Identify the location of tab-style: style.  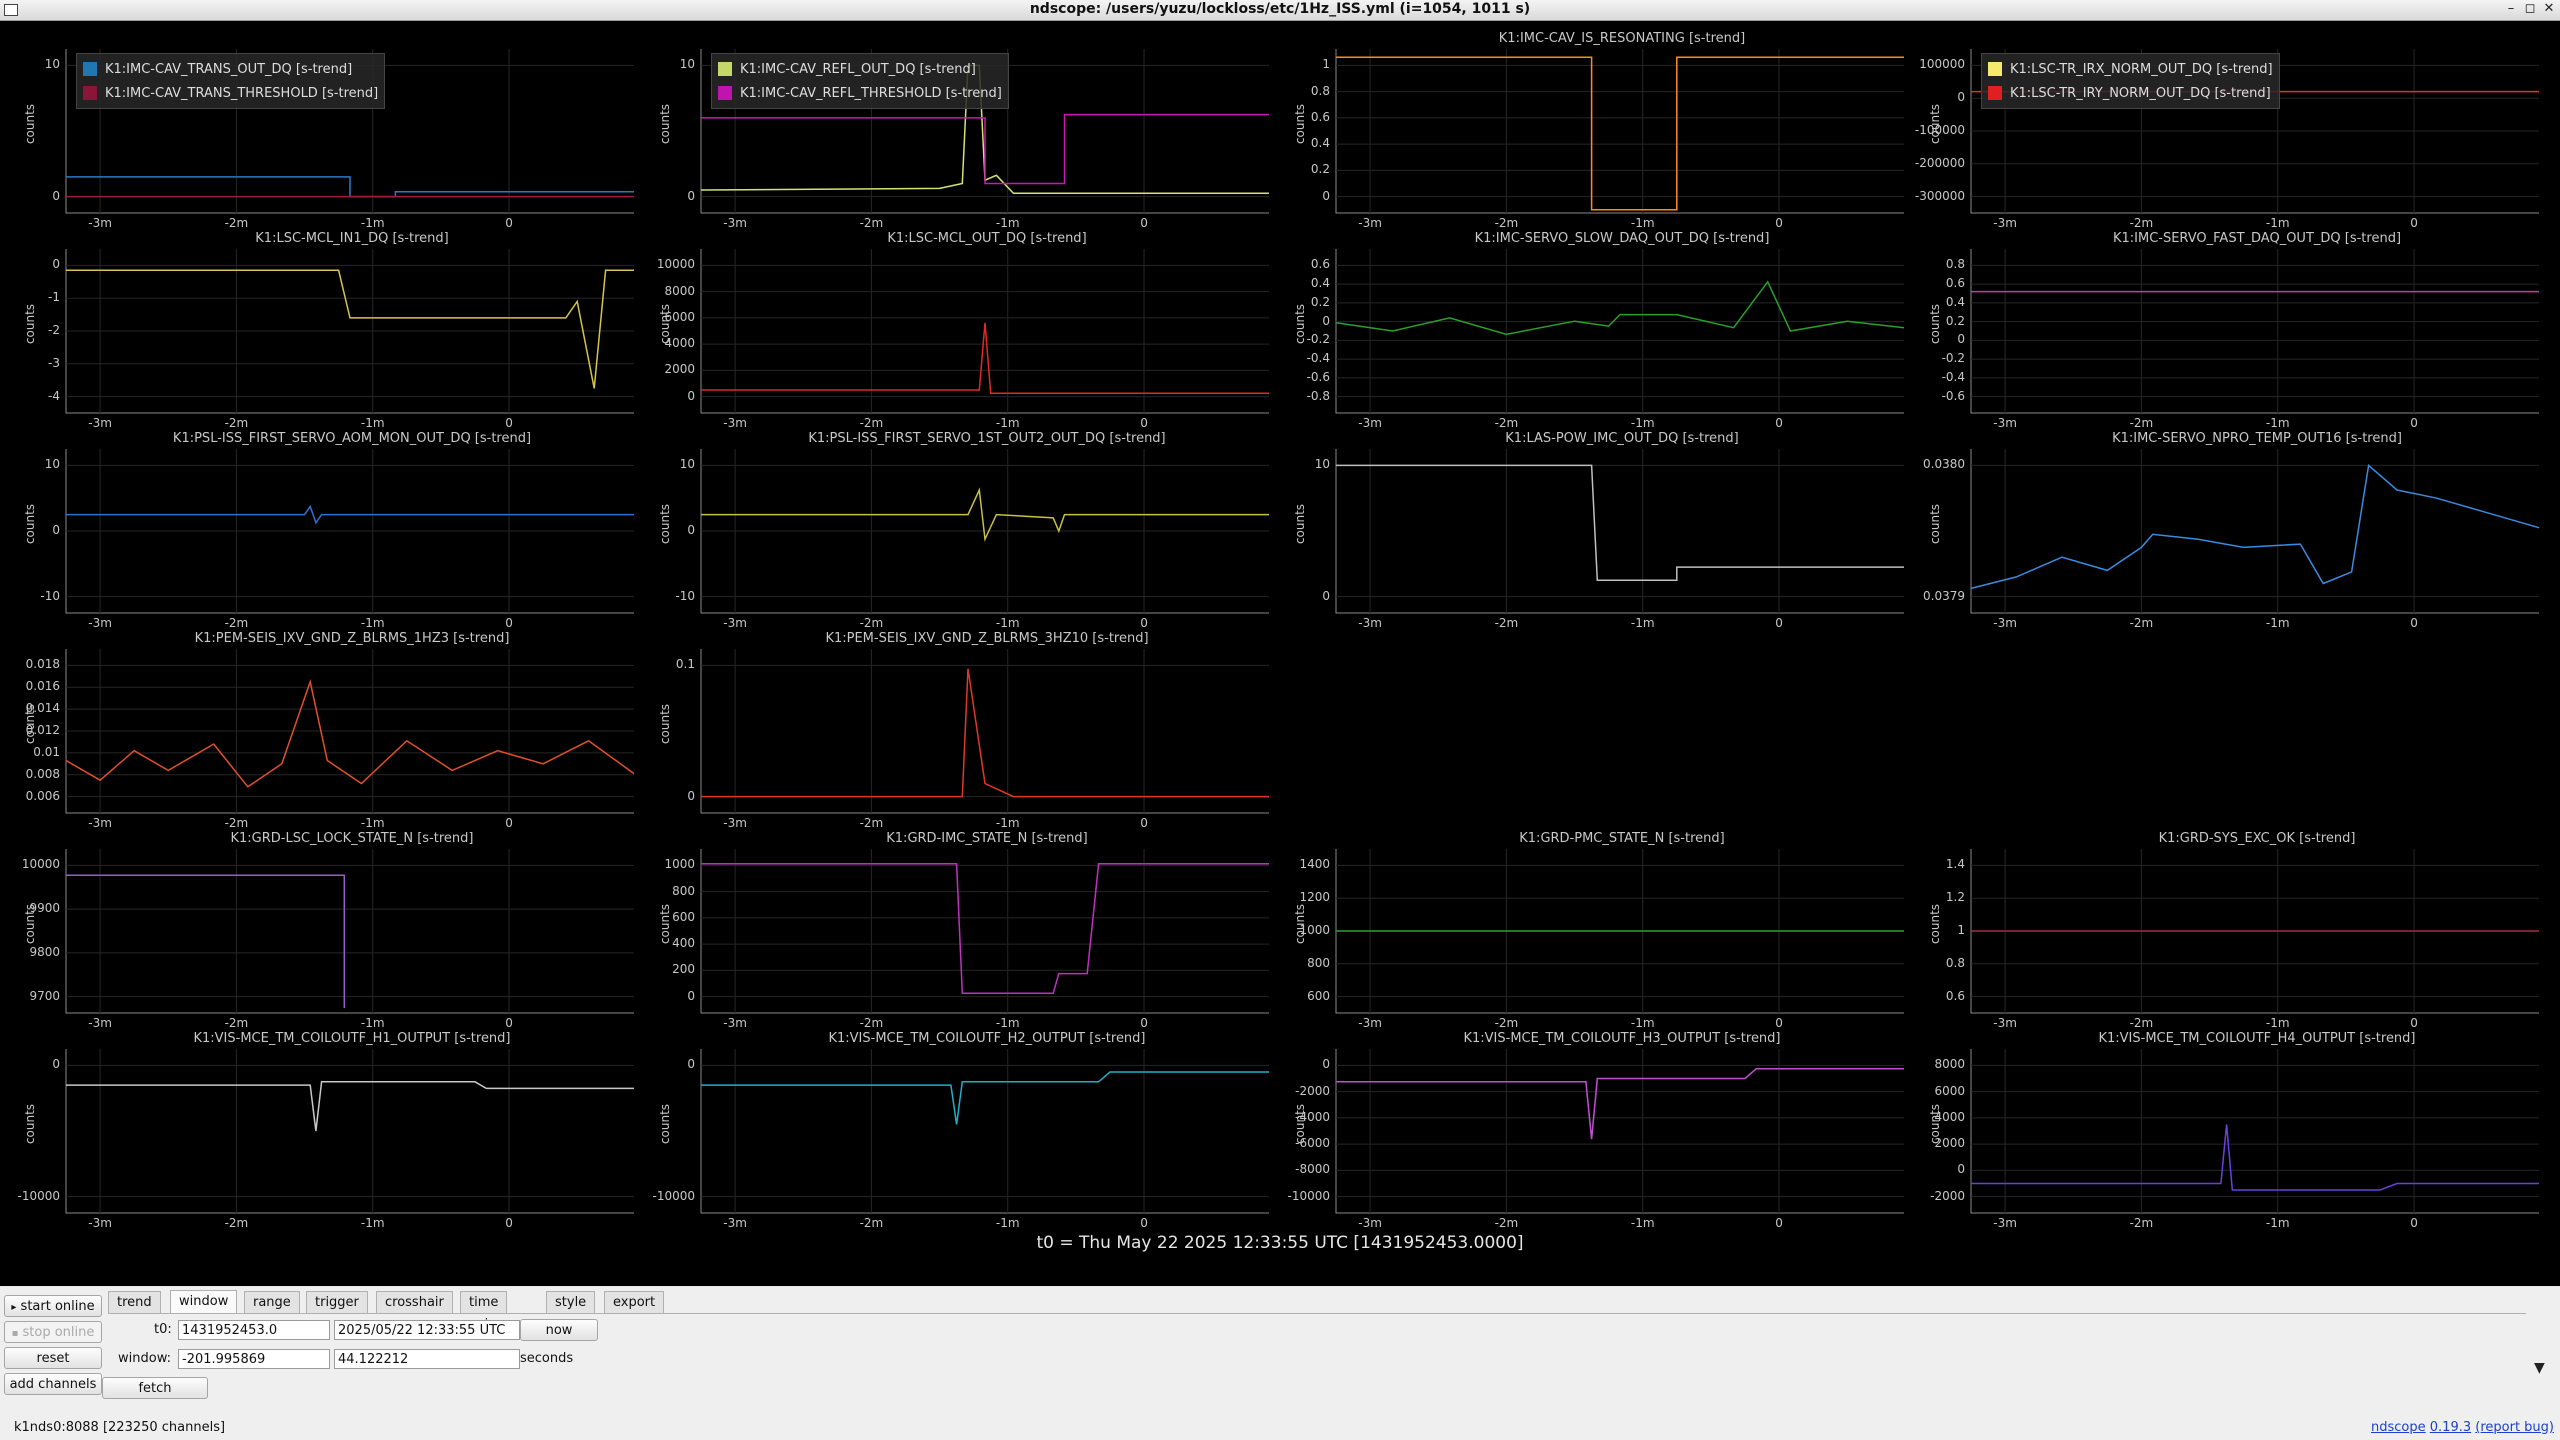
(571, 1302).